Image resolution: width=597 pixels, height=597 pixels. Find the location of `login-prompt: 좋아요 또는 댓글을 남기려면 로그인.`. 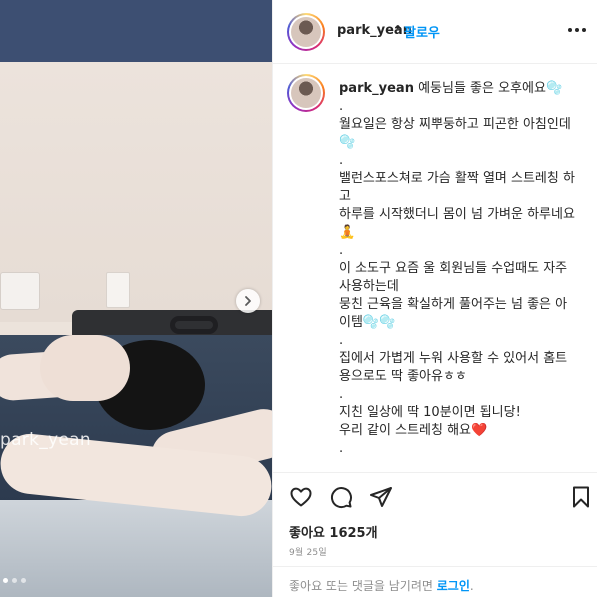

login-prompt: 좋아요 또는 댓글을 남기려면 로그인. is located at coordinates (381, 585).